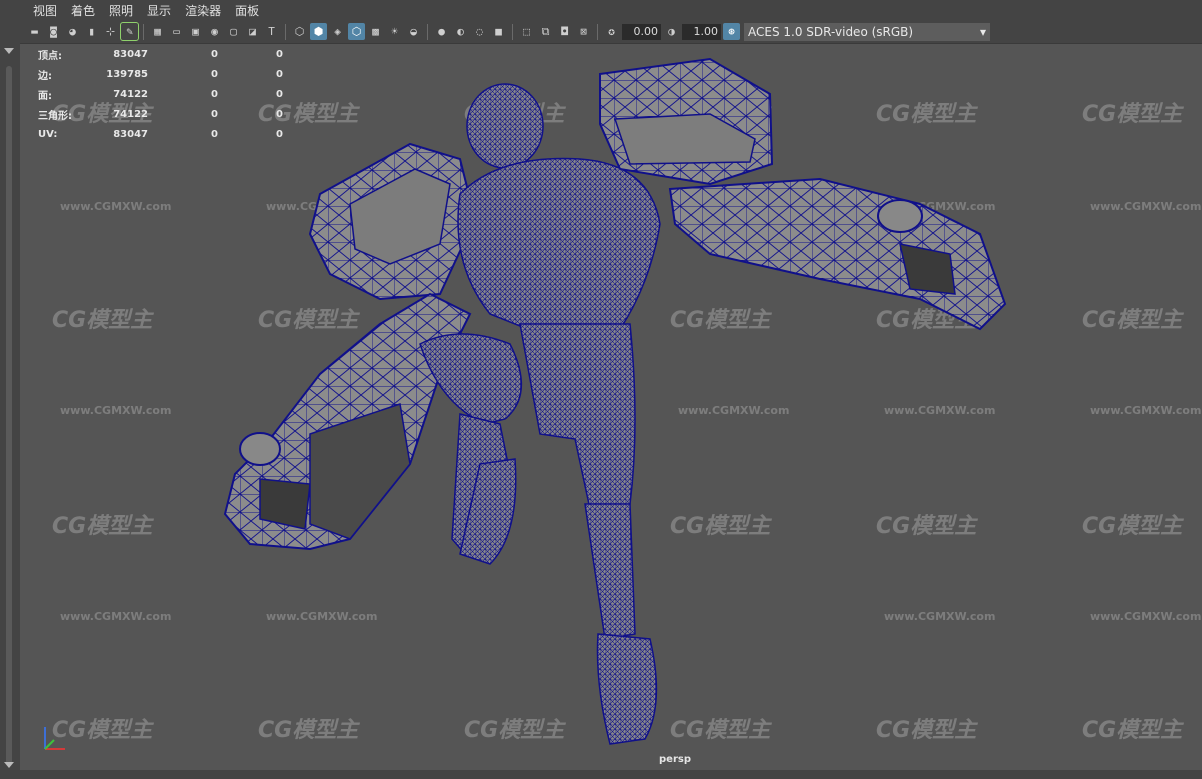 Image resolution: width=1202 pixels, height=779 pixels. I want to click on bookmark-icon: ◕, so click(72, 31).